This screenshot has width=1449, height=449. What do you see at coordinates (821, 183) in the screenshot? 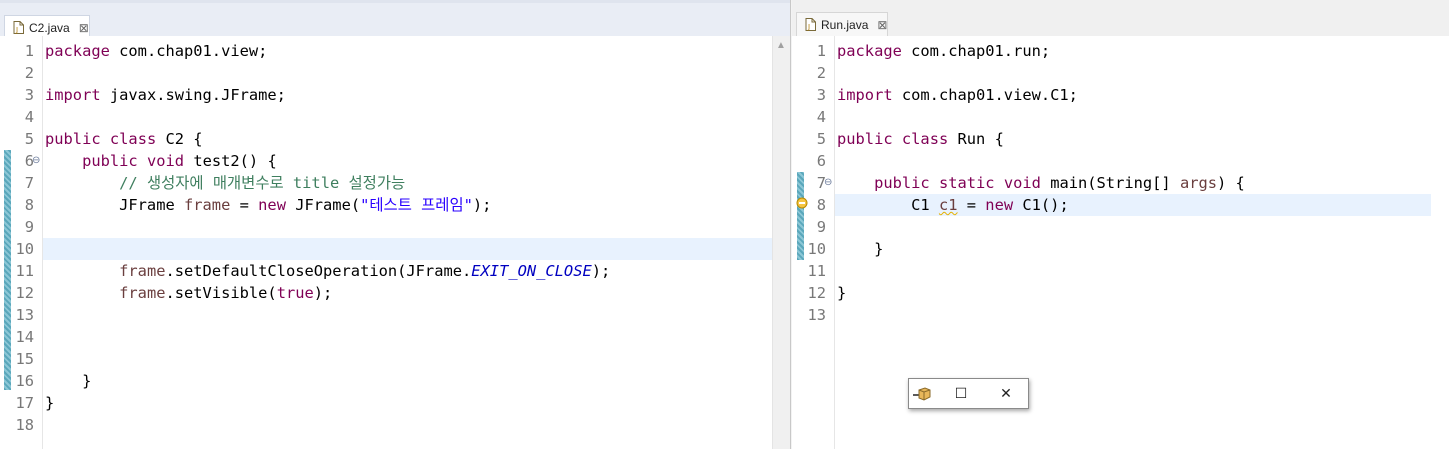
I see `line-number: 7` at bounding box center [821, 183].